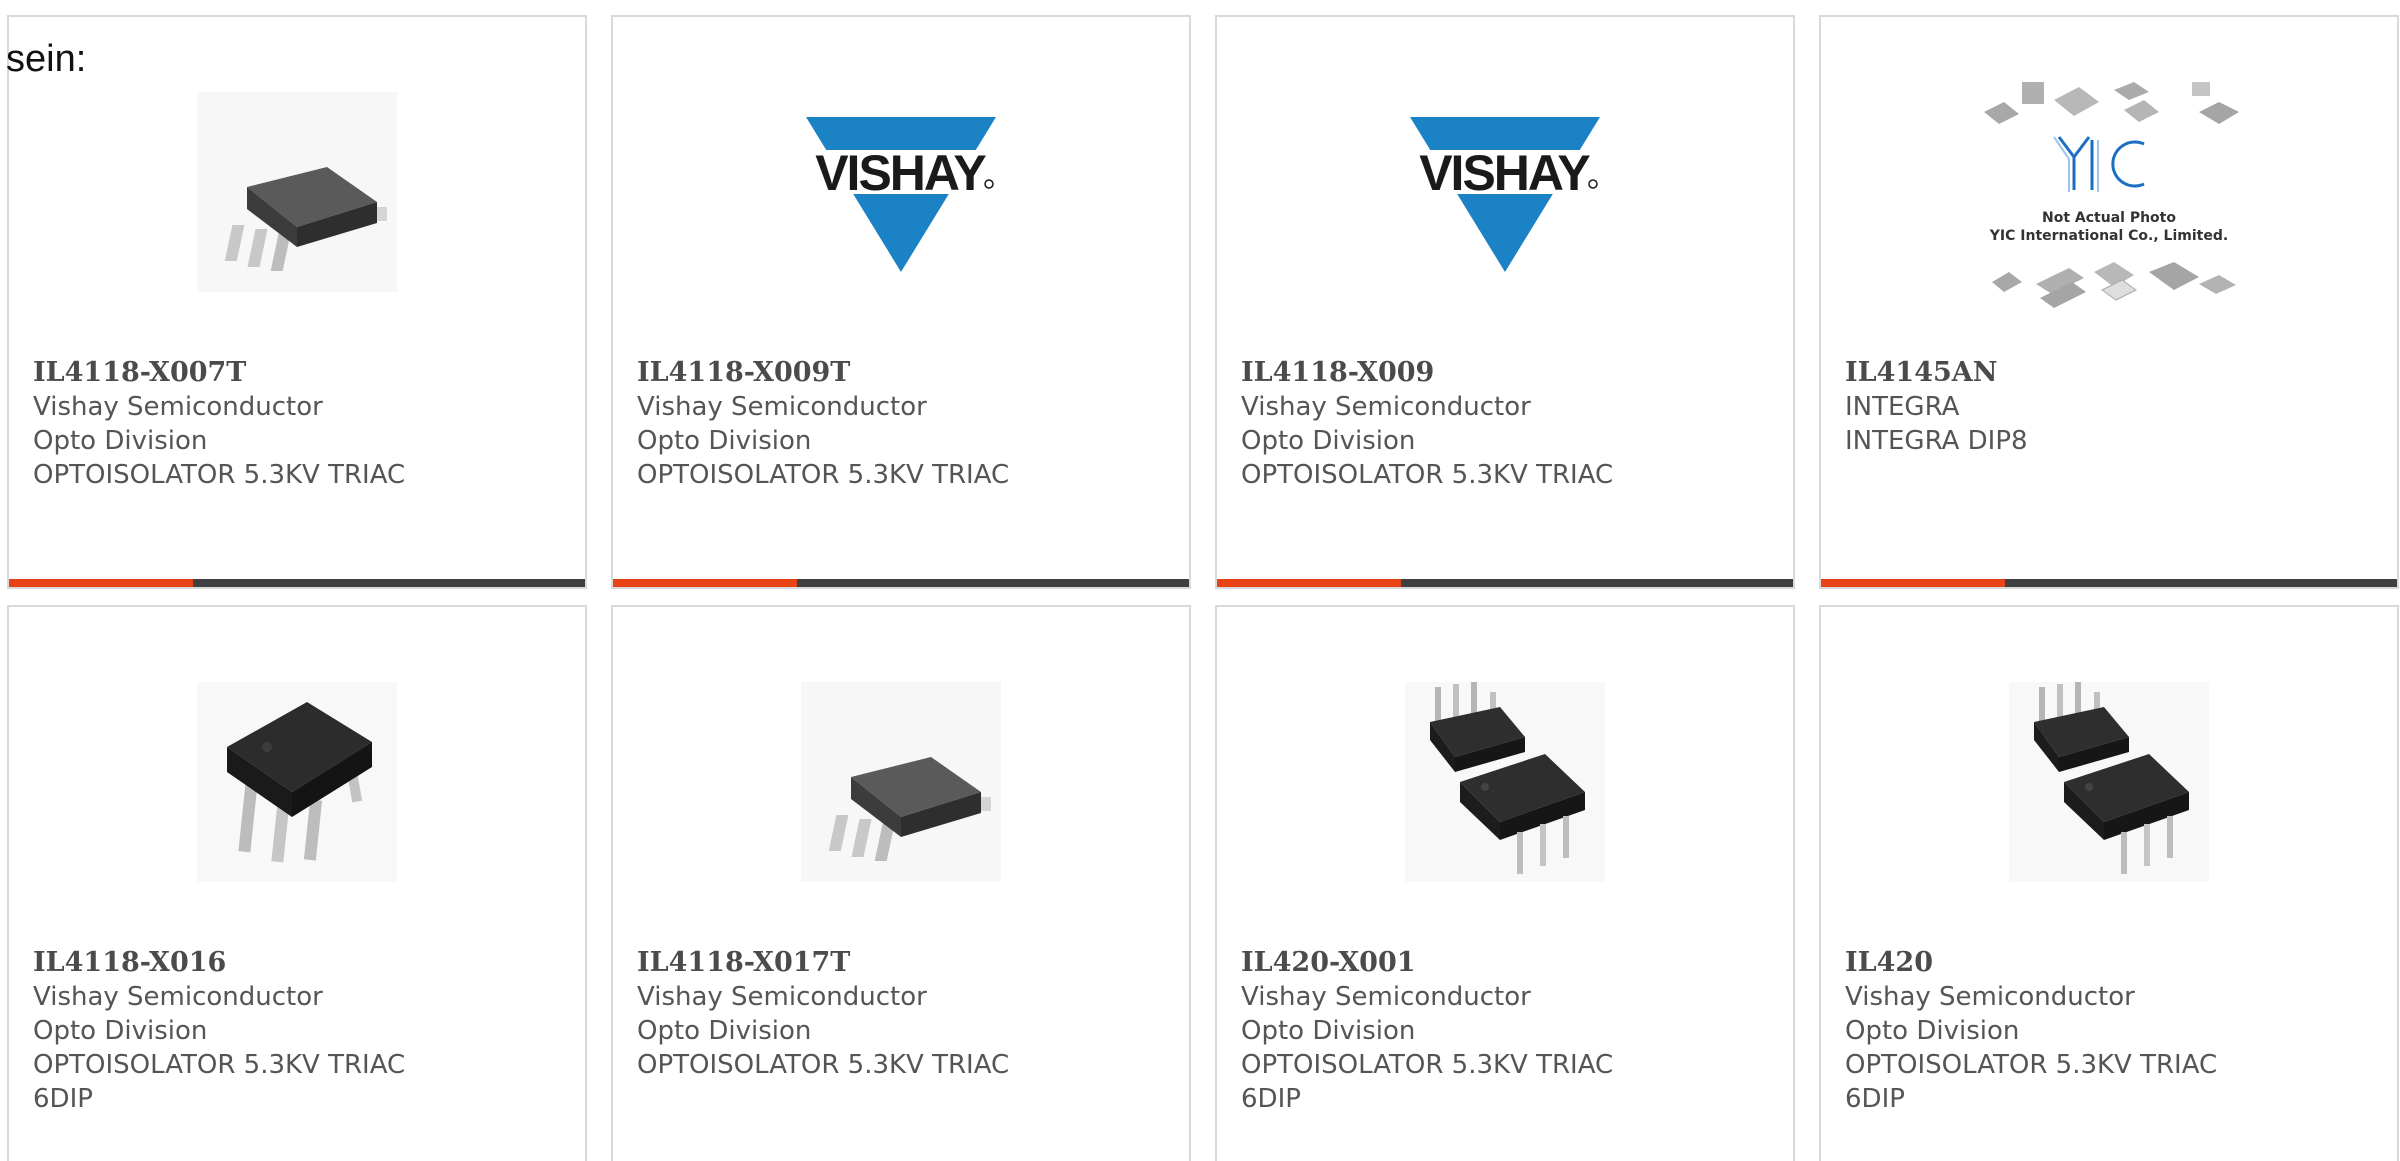 The height and width of the screenshot is (1161, 2400). I want to click on intro-text: sein:, so click(46, 59).